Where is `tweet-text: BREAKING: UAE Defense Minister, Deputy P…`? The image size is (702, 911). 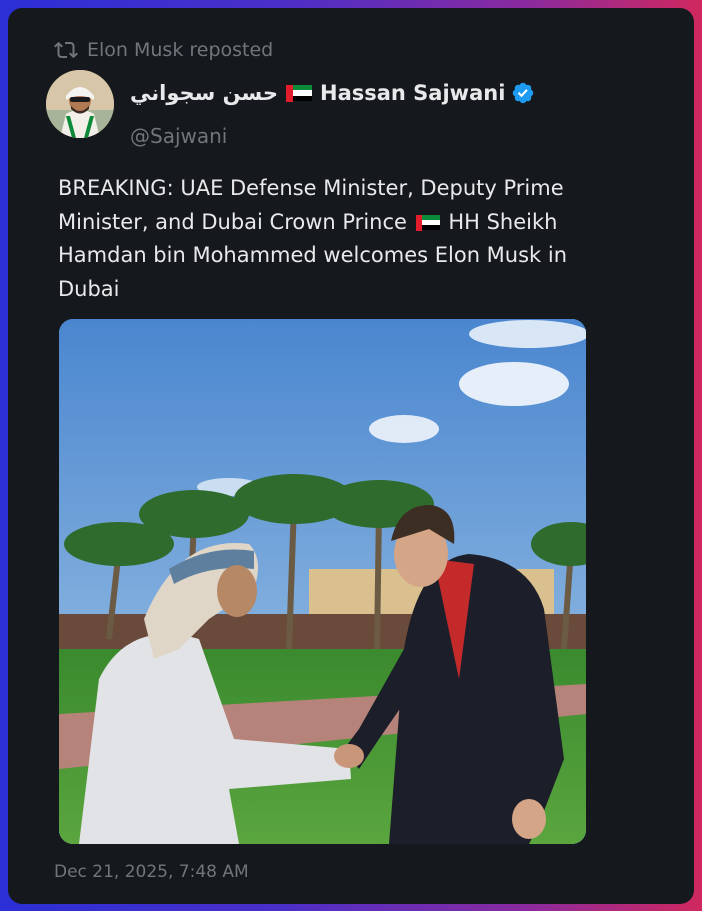 tweet-text: BREAKING: UAE Defense Minister, Deputy P… is located at coordinates (338, 239).